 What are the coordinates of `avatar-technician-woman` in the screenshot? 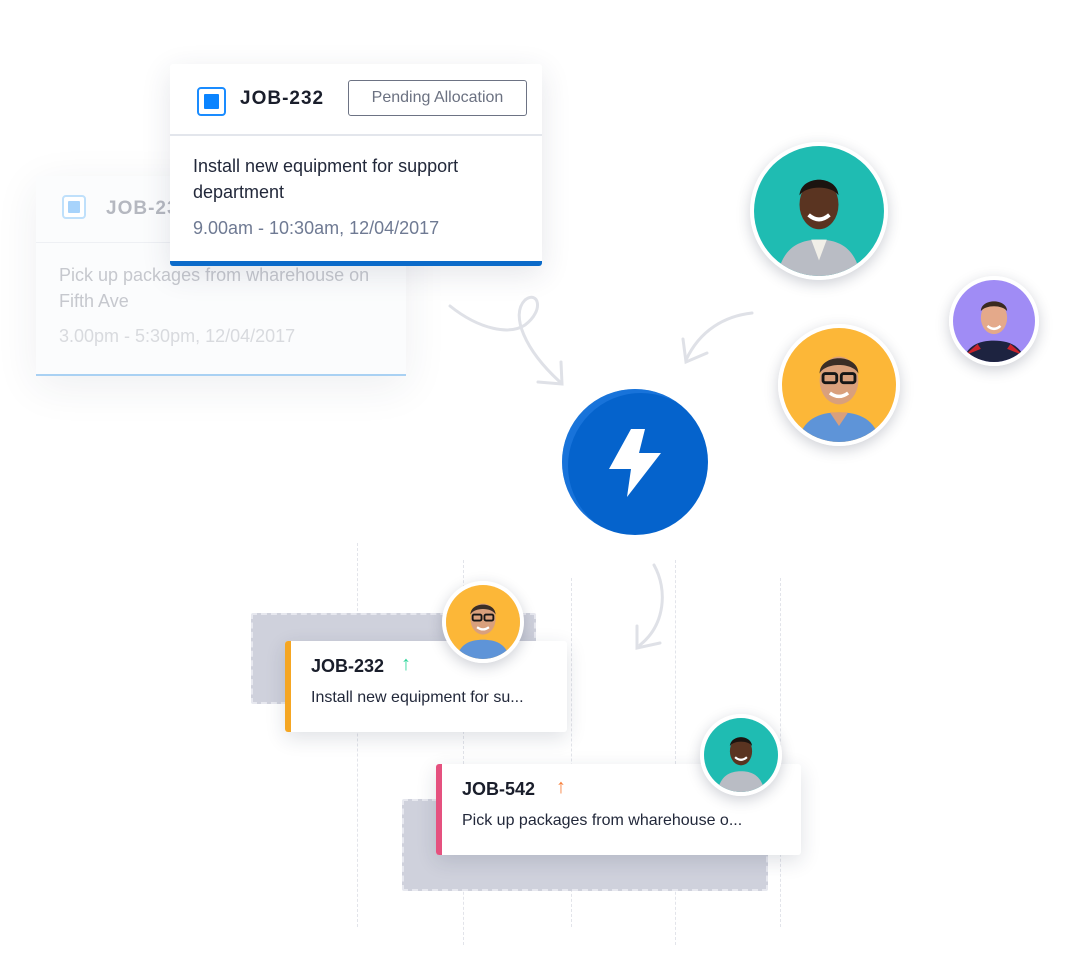 It's located at (819, 211).